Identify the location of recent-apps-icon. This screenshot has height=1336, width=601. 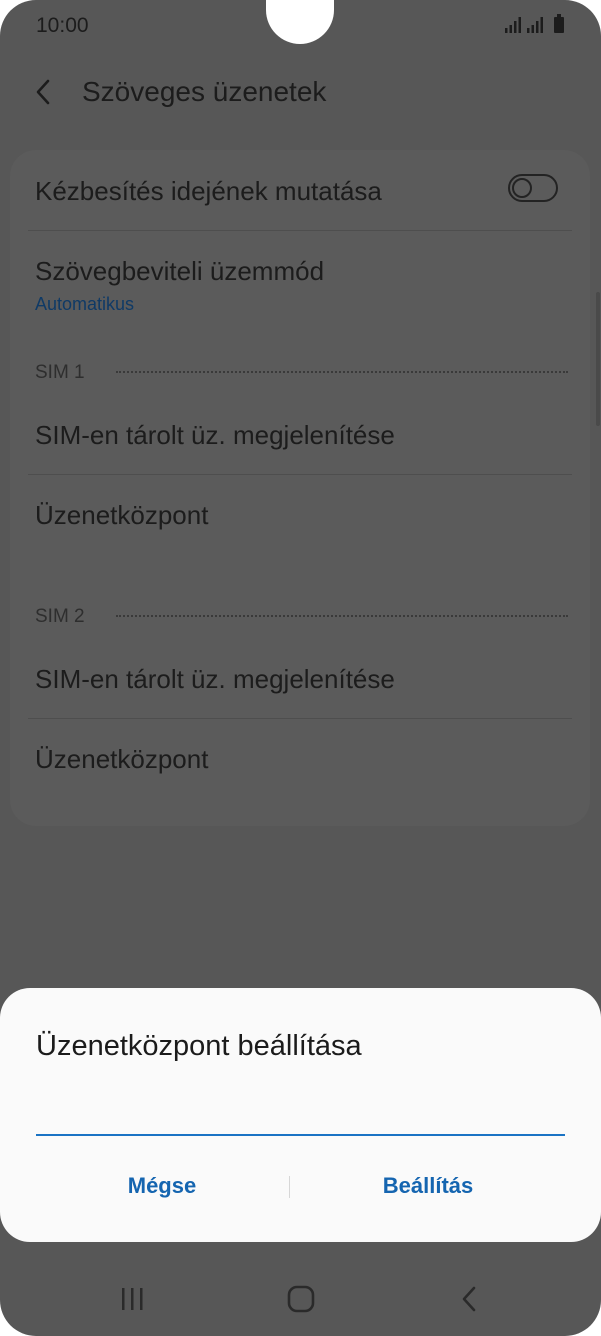
(132, 1299).